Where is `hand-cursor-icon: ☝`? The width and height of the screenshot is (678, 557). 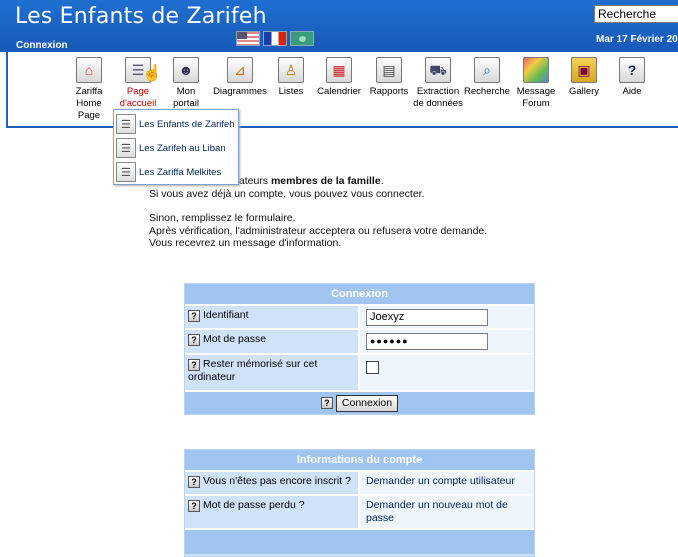 hand-cursor-icon: ☝ is located at coordinates (152, 73).